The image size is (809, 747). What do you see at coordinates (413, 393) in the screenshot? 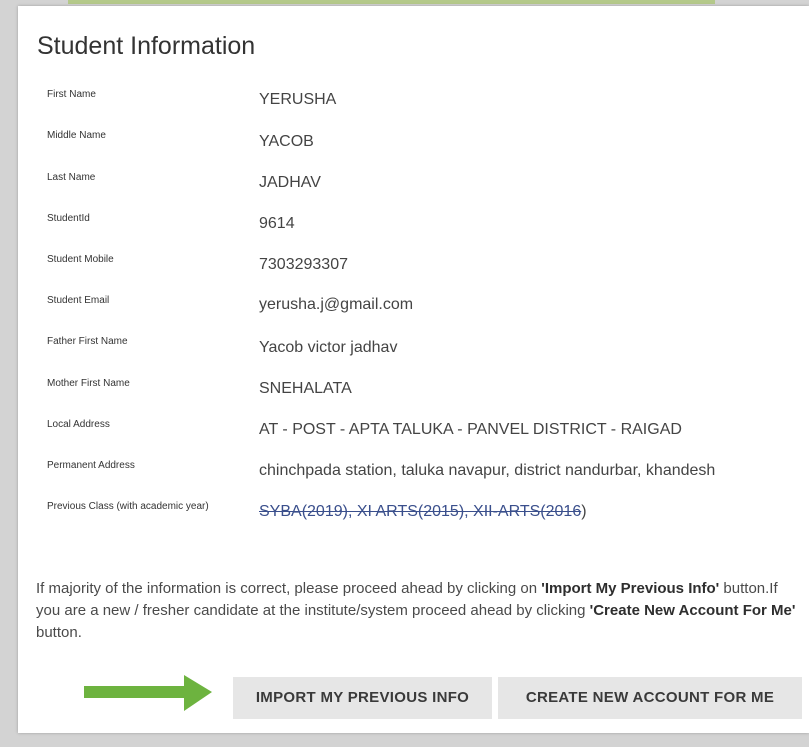
I see `field-row-mother-name: Mother First Name SNEHALATA` at bounding box center [413, 393].